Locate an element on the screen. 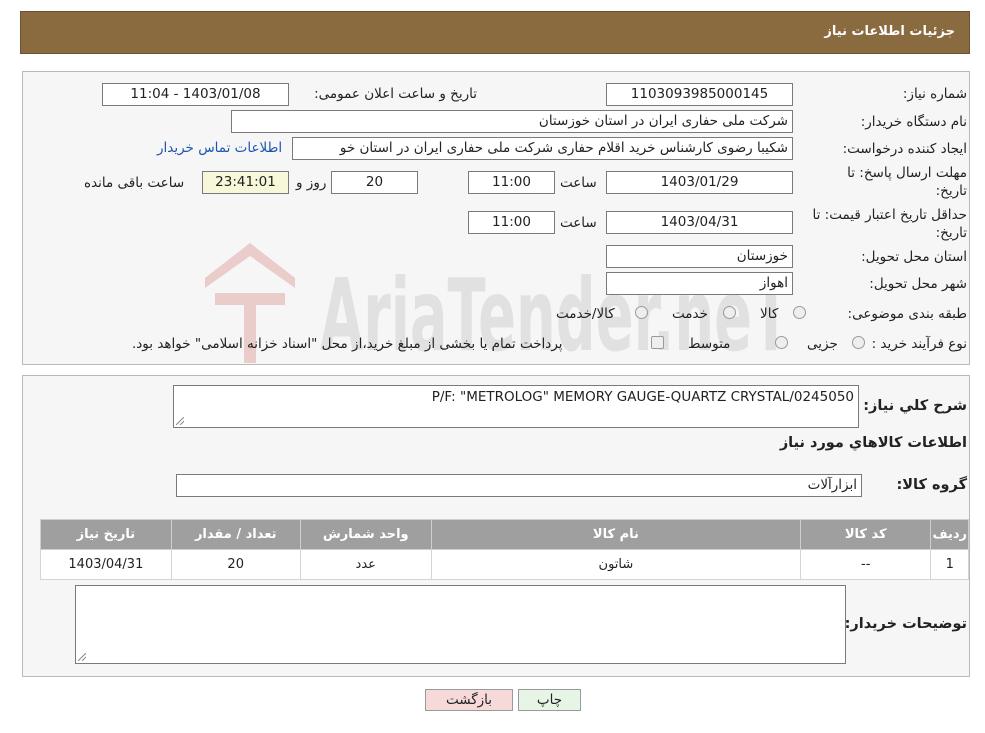  process-type-label: نوع فرآیند خرید : is located at coordinates (919, 344).